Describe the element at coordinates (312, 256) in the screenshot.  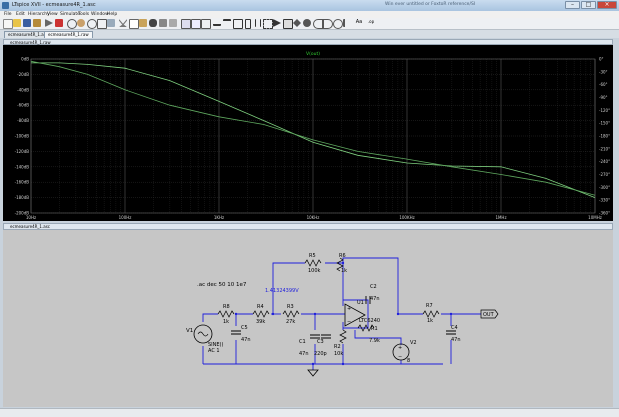
I see `r5-label: R5` at that location.